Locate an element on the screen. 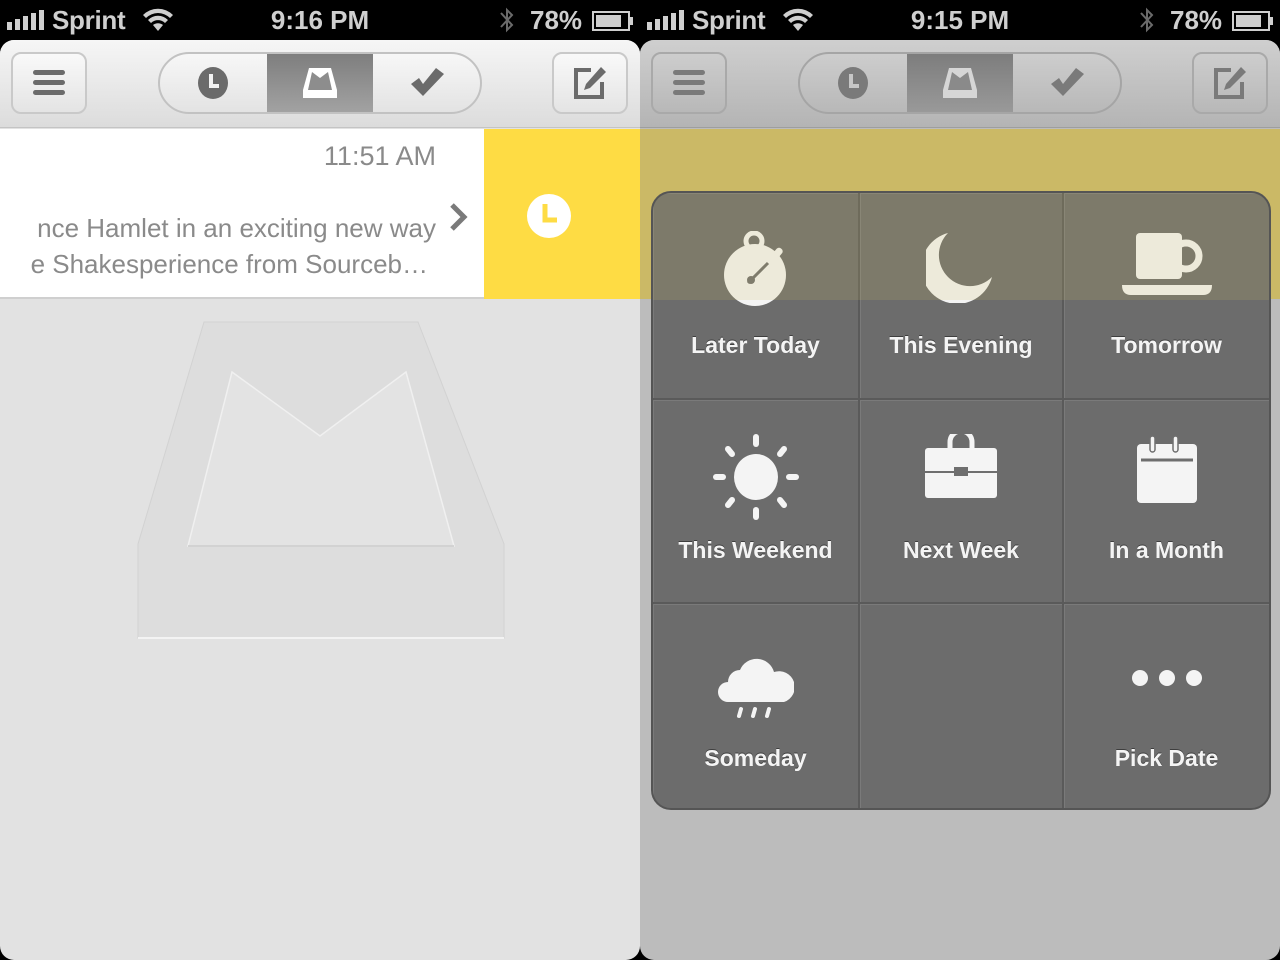 This screenshot has height=960, width=1280. snooze-option-later-today: Later Today is located at coordinates (756, 296).